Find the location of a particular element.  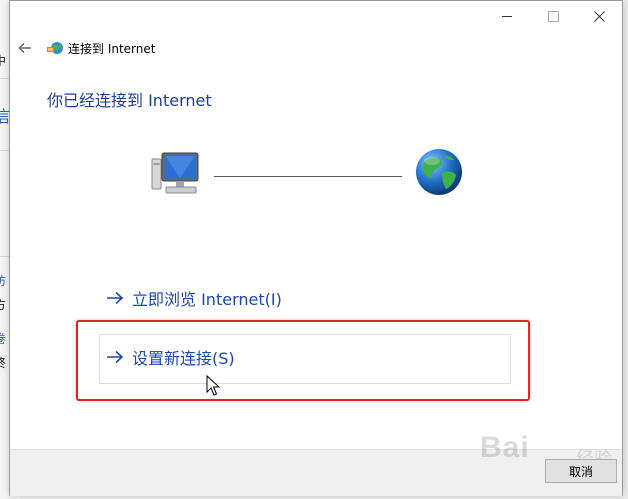

setup-new-connection-label: 设置新连接(S) is located at coordinates (183, 358).